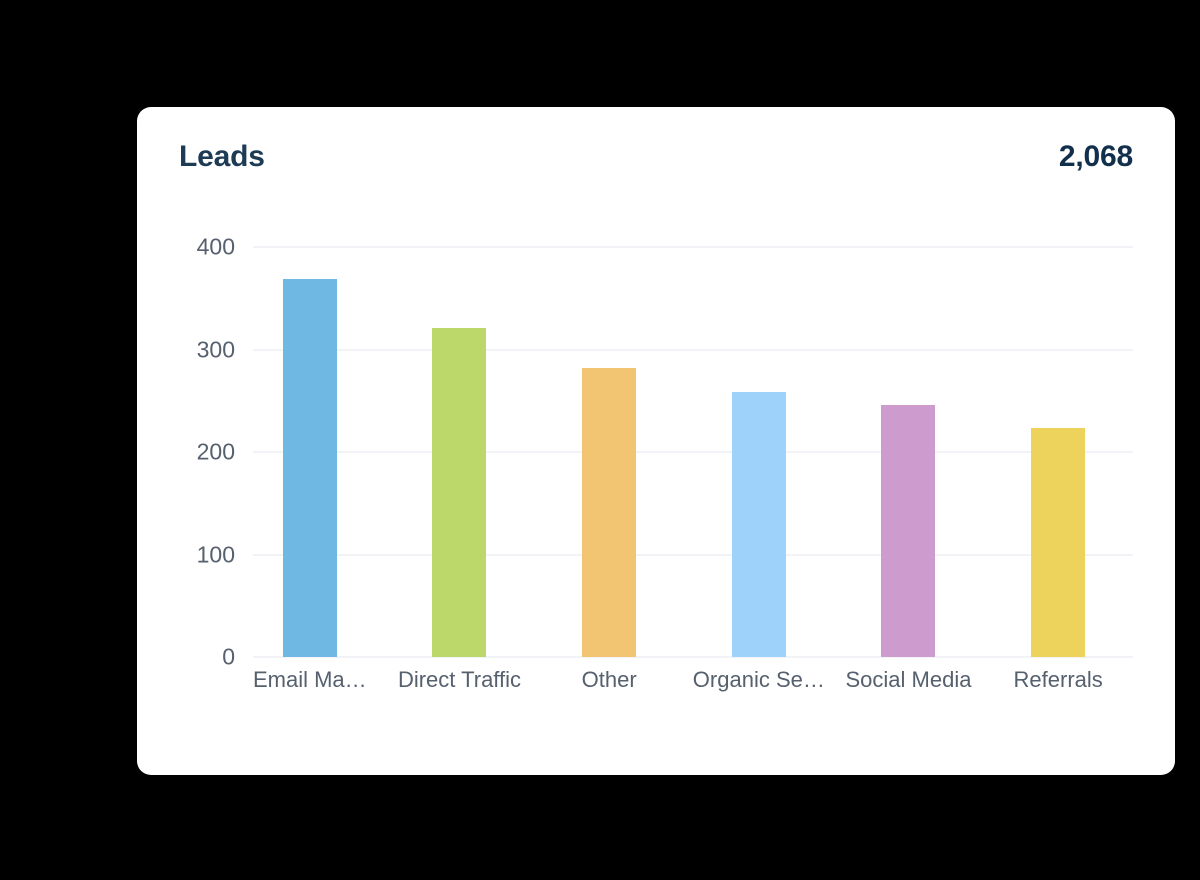 This screenshot has height=880, width=1200. Describe the element at coordinates (908, 679) in the screenshot. I see `x-axis-tick-label: Social Media` at that location.